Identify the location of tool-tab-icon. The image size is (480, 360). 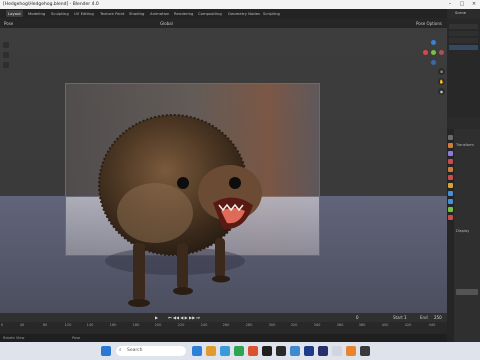
(450, 137).